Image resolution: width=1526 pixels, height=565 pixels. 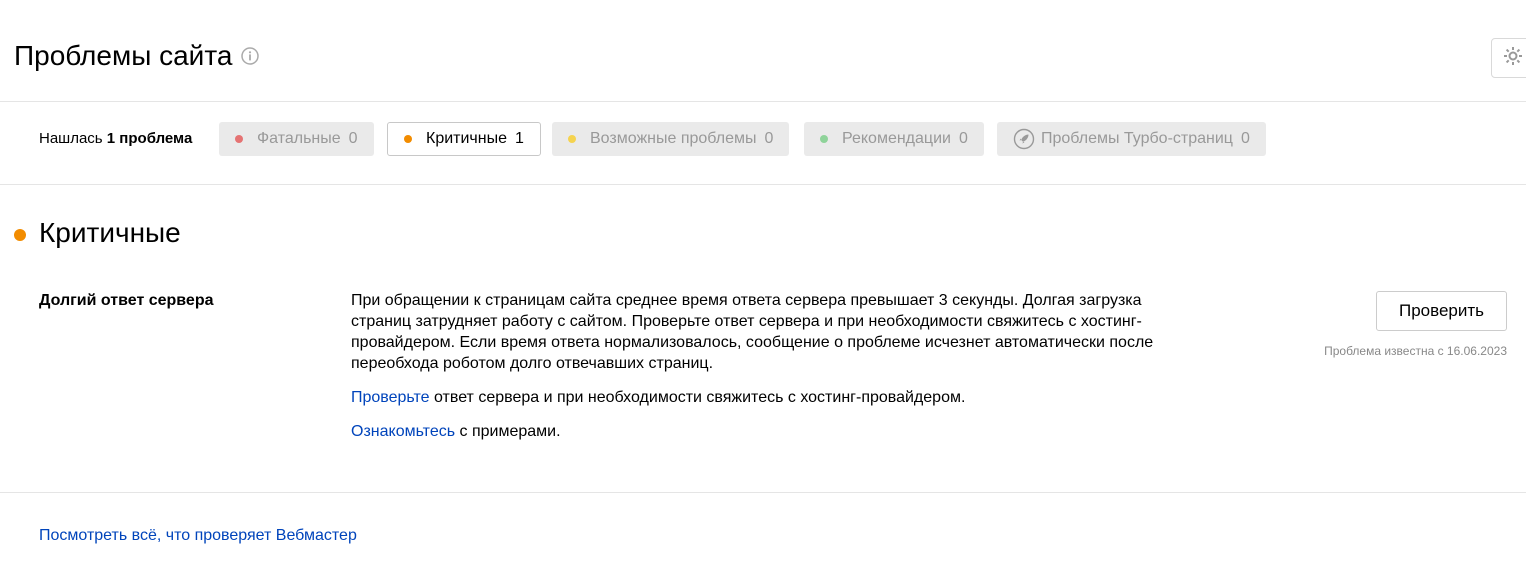 I want to click on divider, so click(x=763, y=492).